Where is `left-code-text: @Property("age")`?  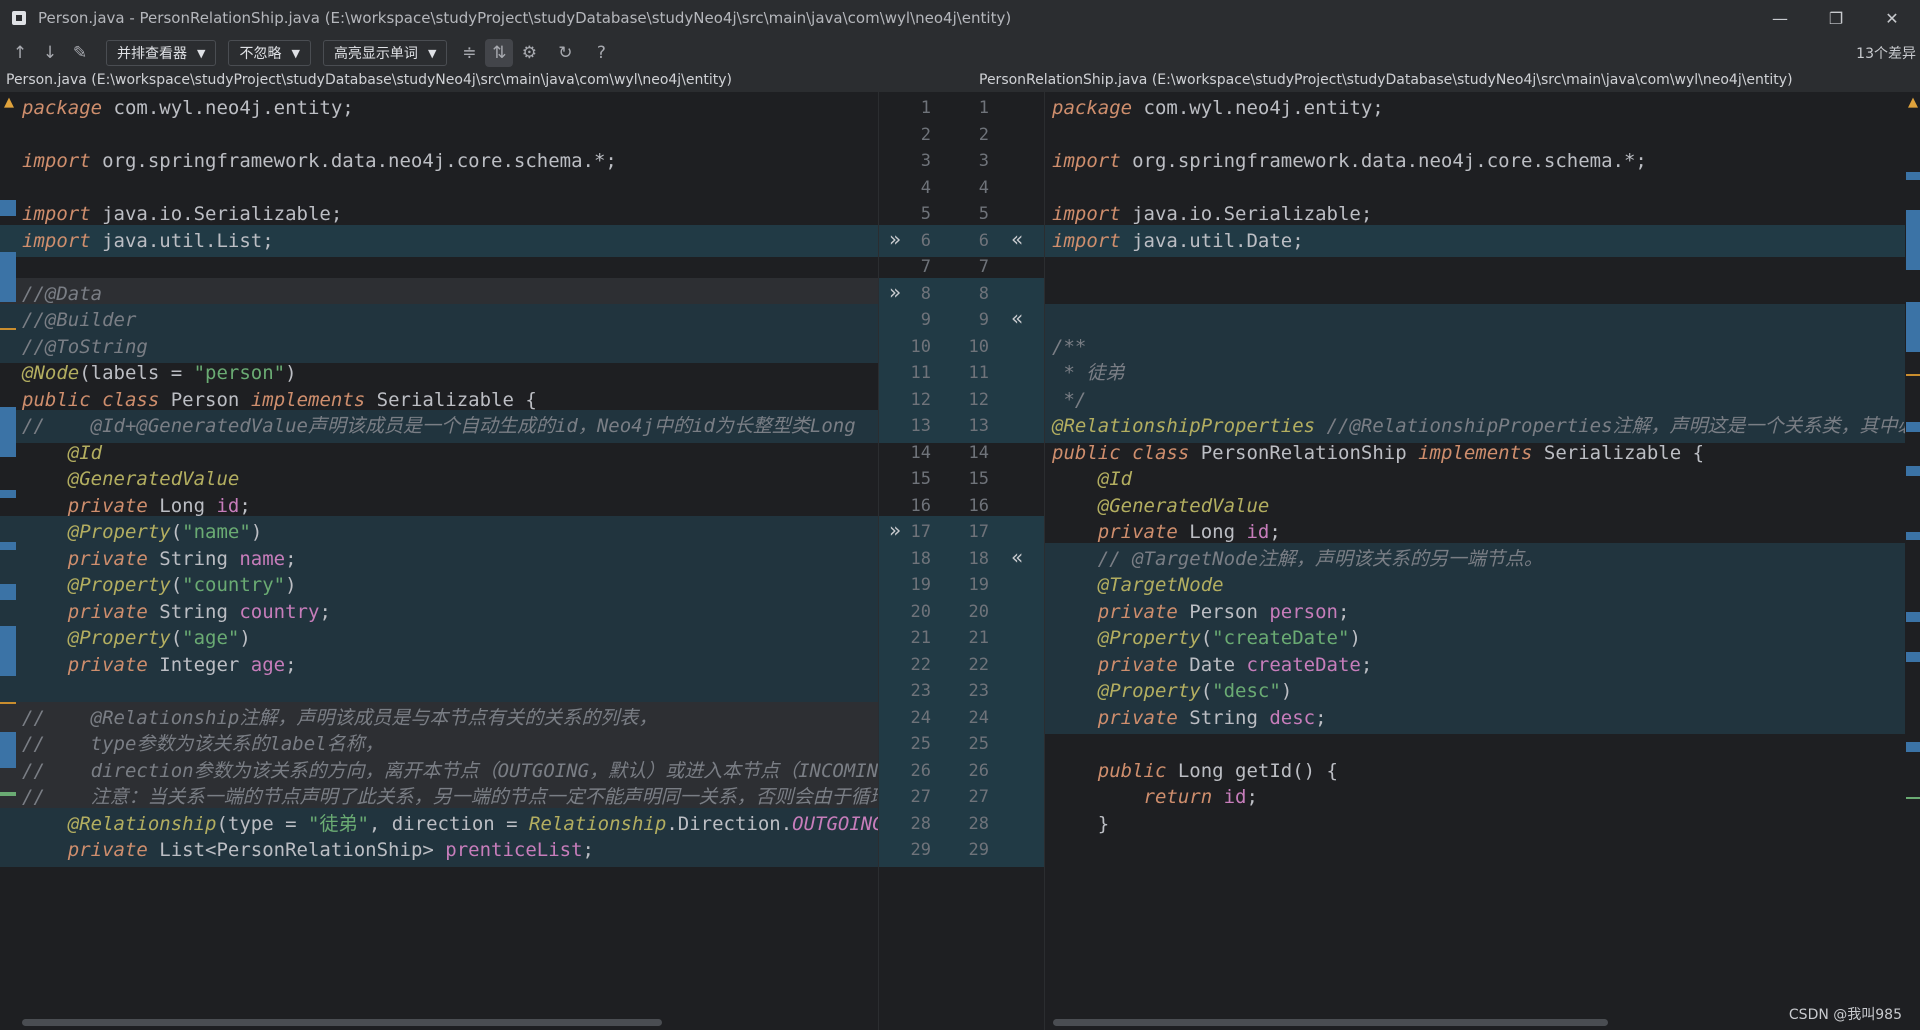
left-code-text: @Property("age") is located at coordinates (159, 638).